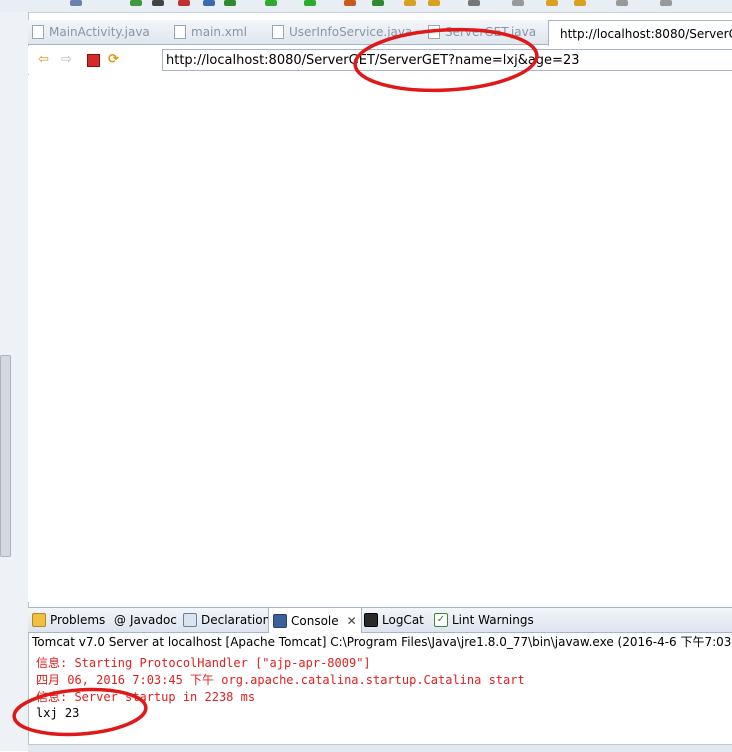 This screenshot has width=732, height=752. I want to click on at-icon: @, so click(120, 620).